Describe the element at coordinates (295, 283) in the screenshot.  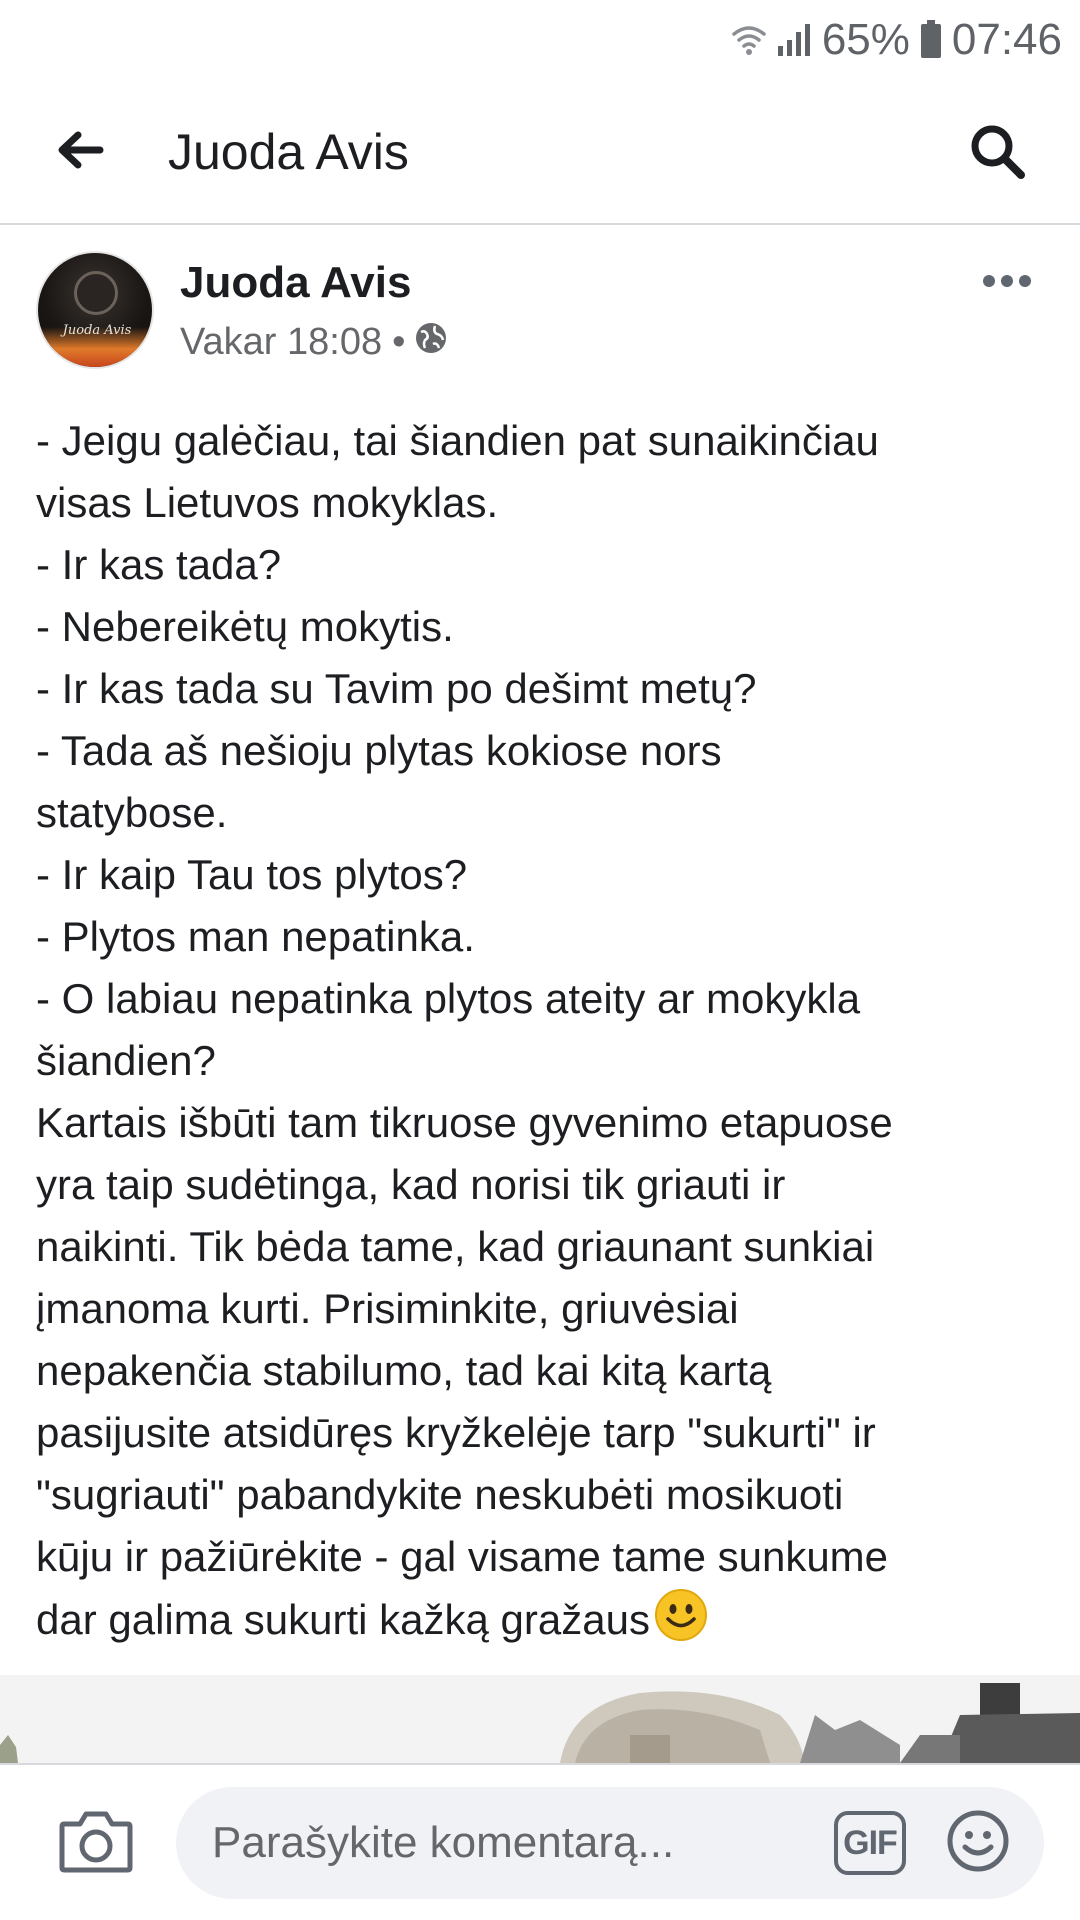
I see `post-author: Juoda Avis` at that location.